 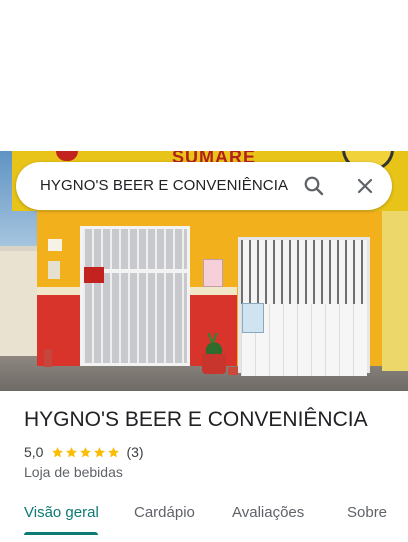 What do you see at coordinates (134, 452) in the screenshot?
I see `review-count: (3)` at bounding box center [134, 452].